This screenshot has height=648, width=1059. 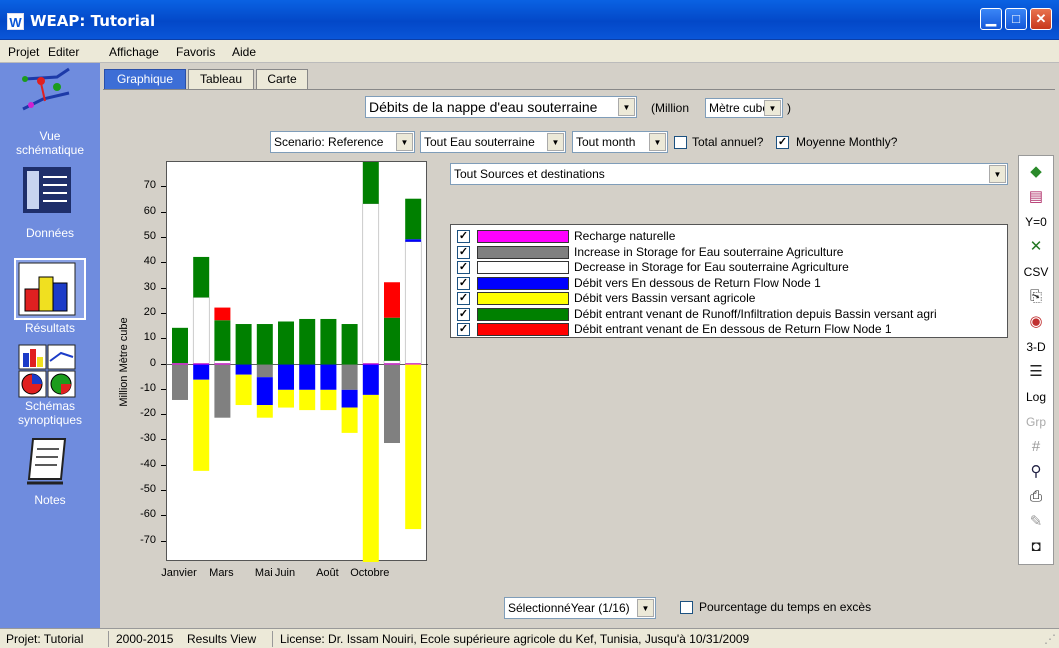 What do you see at coordinates (732, 299) in the screenshot?
I see `legend-item: ✓ Débit vers Bassin versant agricole` at bounding box center [732, 299].